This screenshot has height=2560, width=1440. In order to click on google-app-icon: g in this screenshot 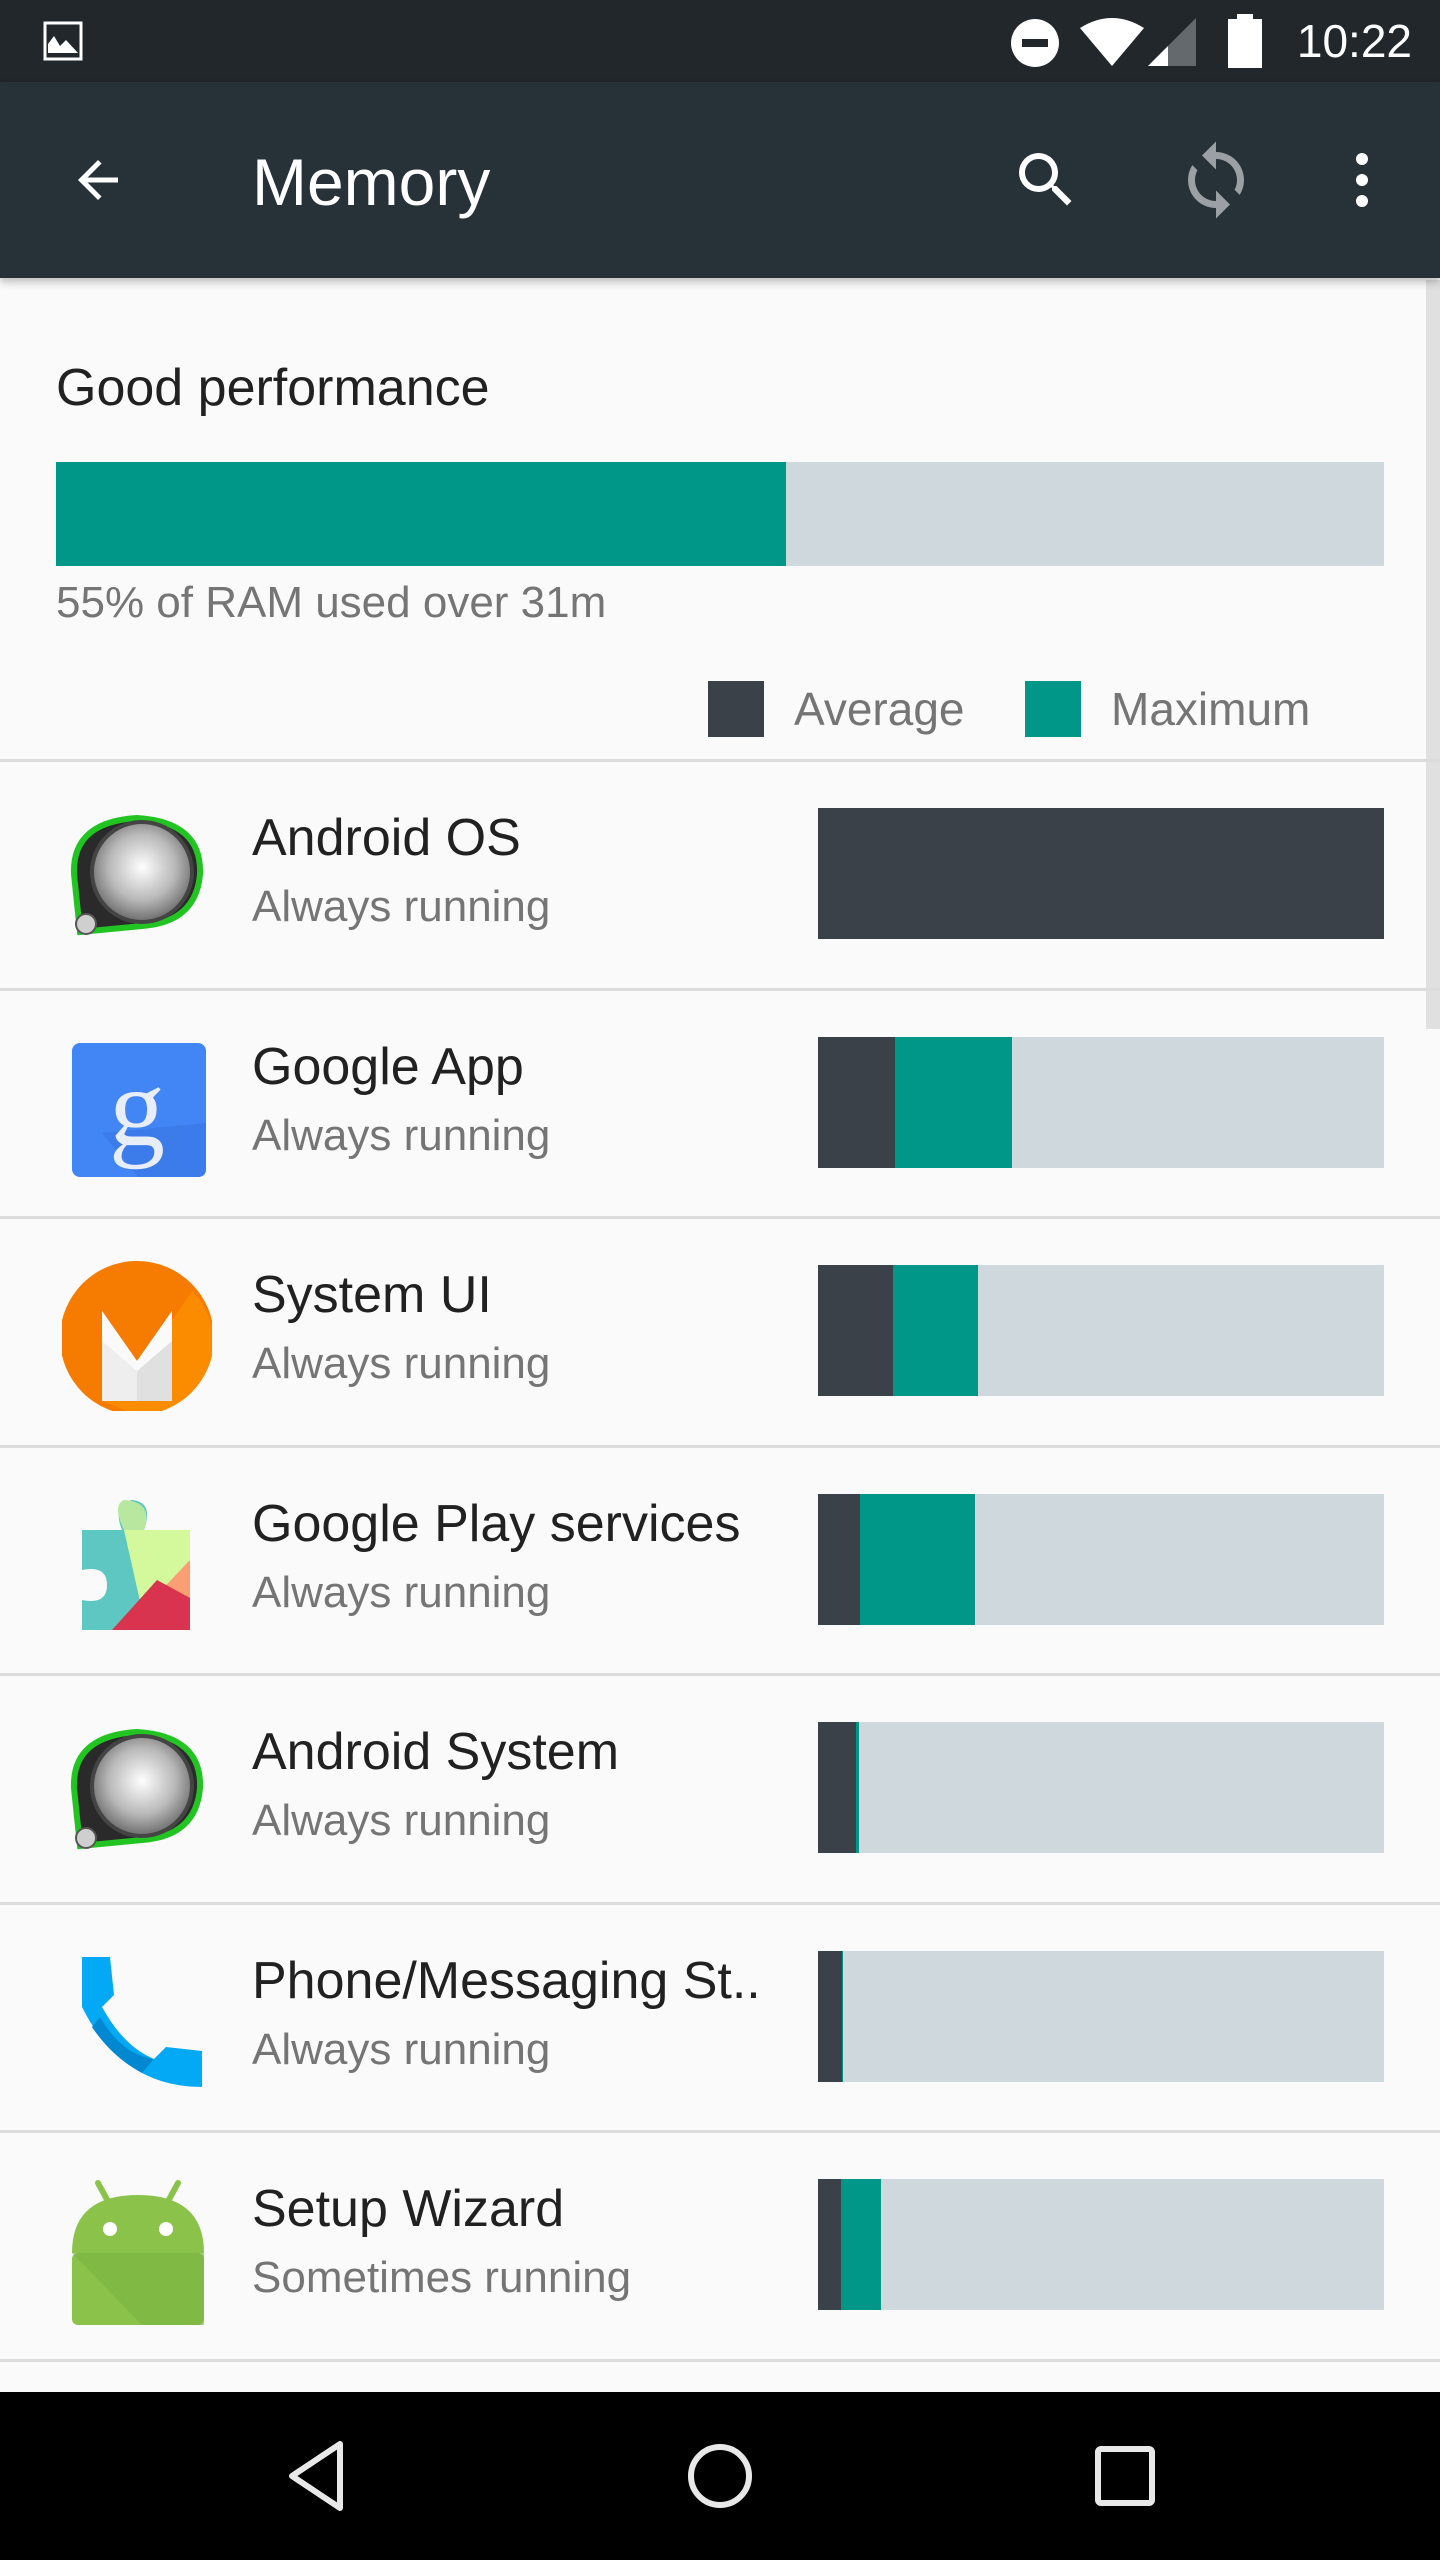, I will do `click(137, 1108)`.